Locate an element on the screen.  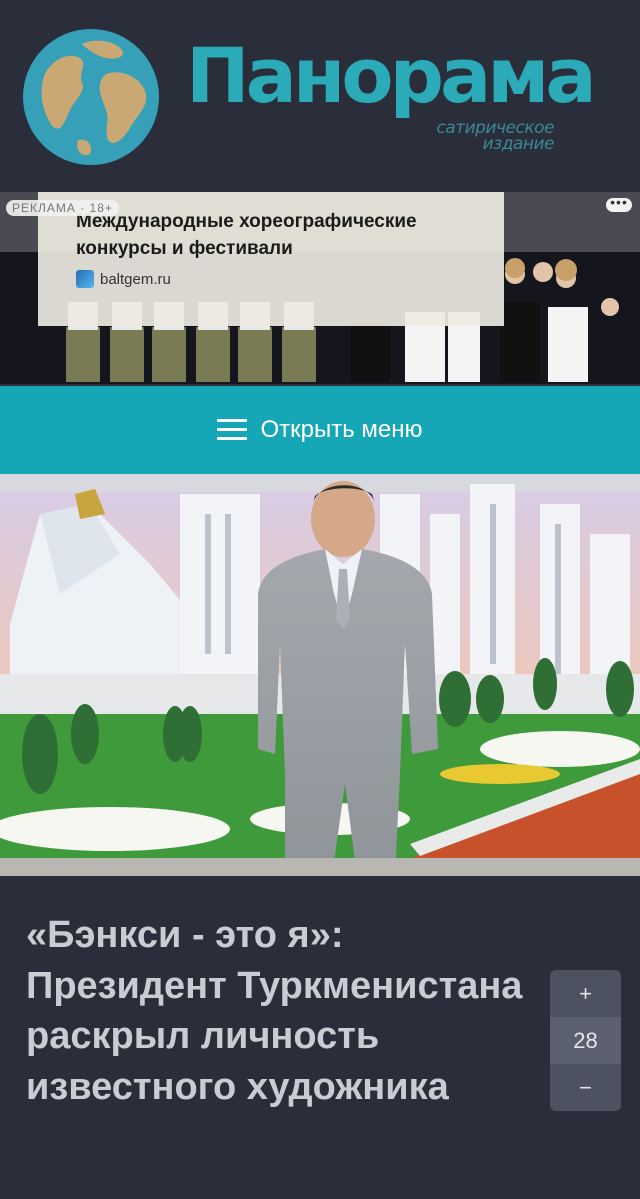
open-menu-button: Открыть меню is located at coordinates (320, 430).